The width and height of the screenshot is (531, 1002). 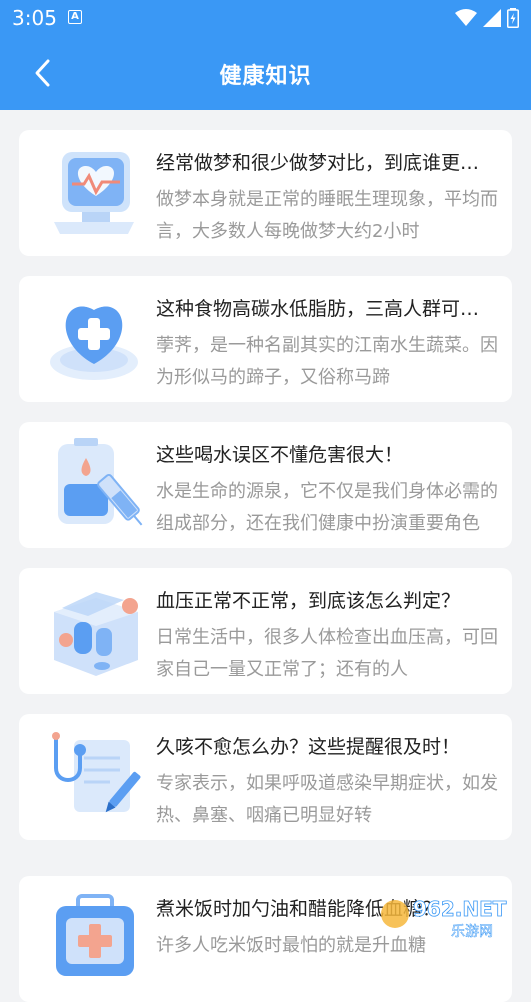 I want to click on article-desc: 荸荠，是一种名副其实的江南水生蔬菜。因为形似马的蹄子，又俗称马蹄, so click(x=327, y=361).